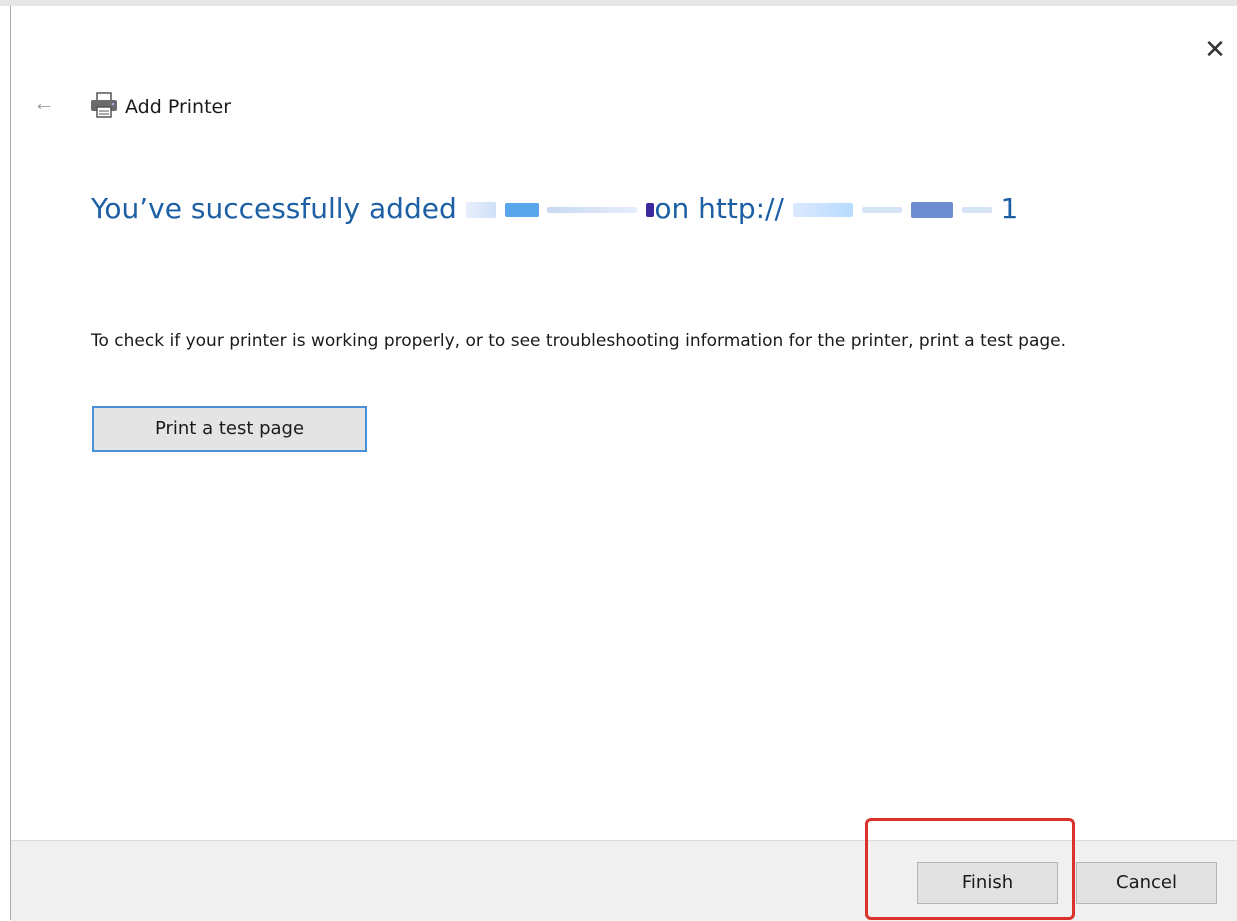  I want to click on back-arrow-icon: ←, so click(44, 103).